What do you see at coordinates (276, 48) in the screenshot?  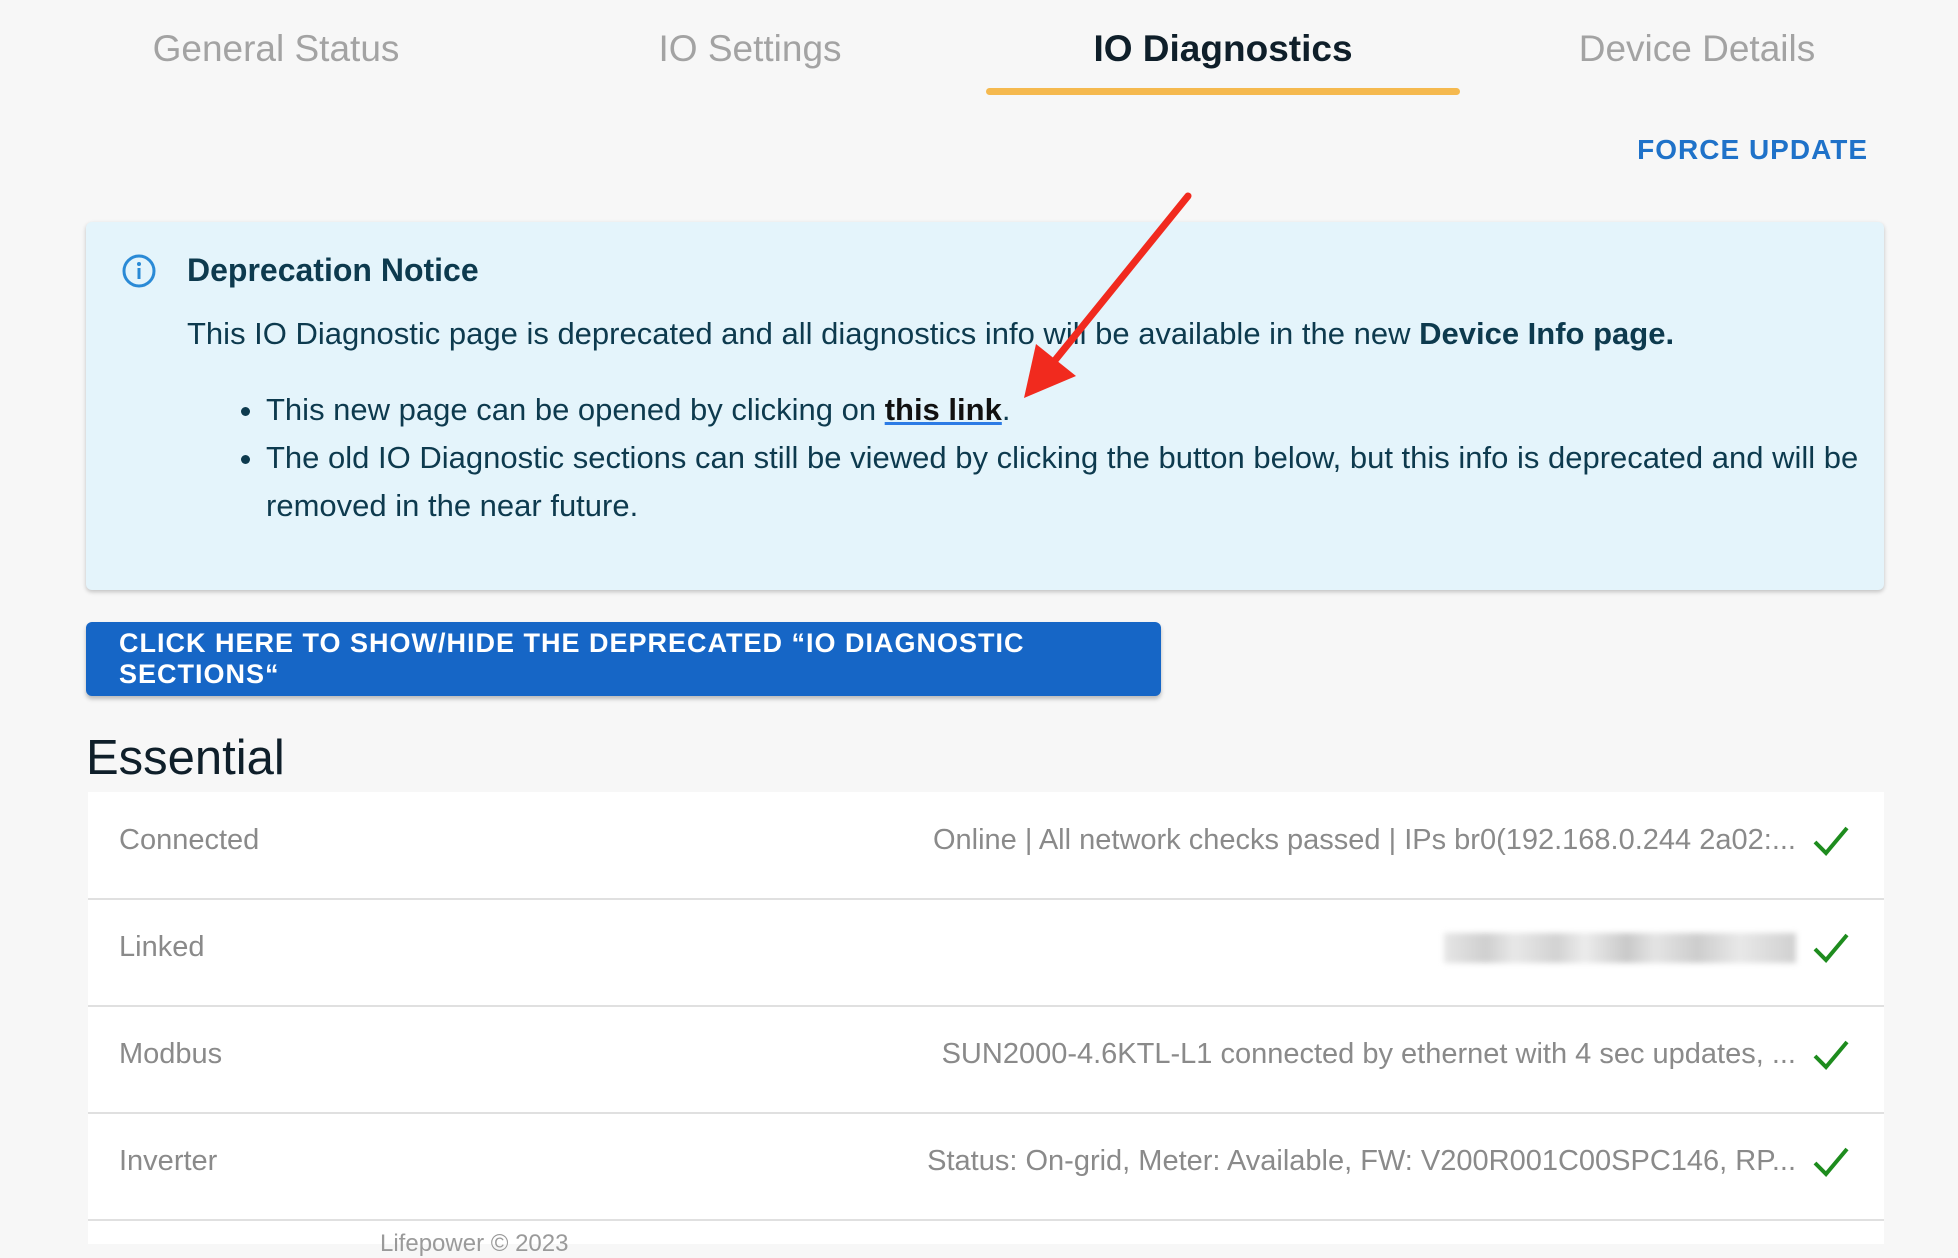 I see `tab-label: General Status` at bounding box center [276, 48].